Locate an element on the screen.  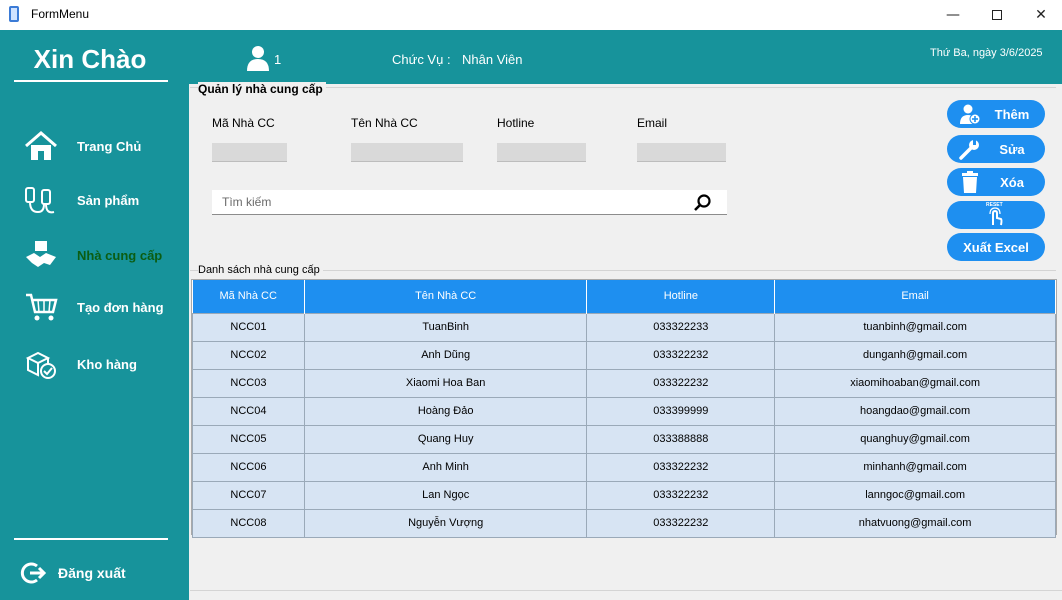
hotline-input is located at coordinates (541, 152).